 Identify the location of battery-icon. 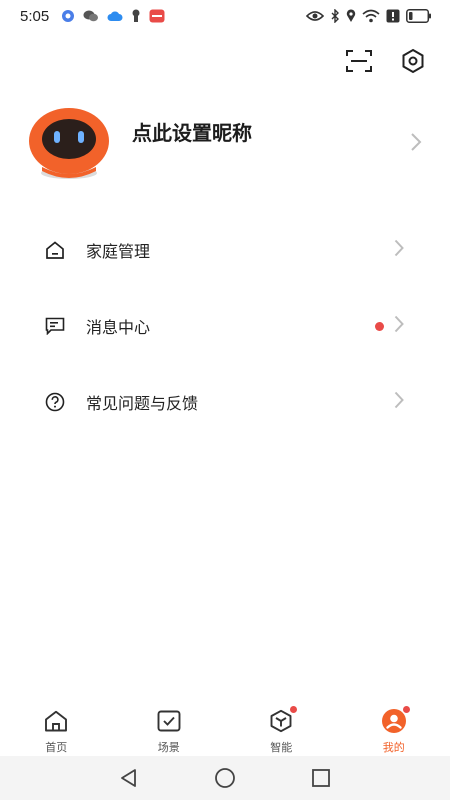
(419, 16).